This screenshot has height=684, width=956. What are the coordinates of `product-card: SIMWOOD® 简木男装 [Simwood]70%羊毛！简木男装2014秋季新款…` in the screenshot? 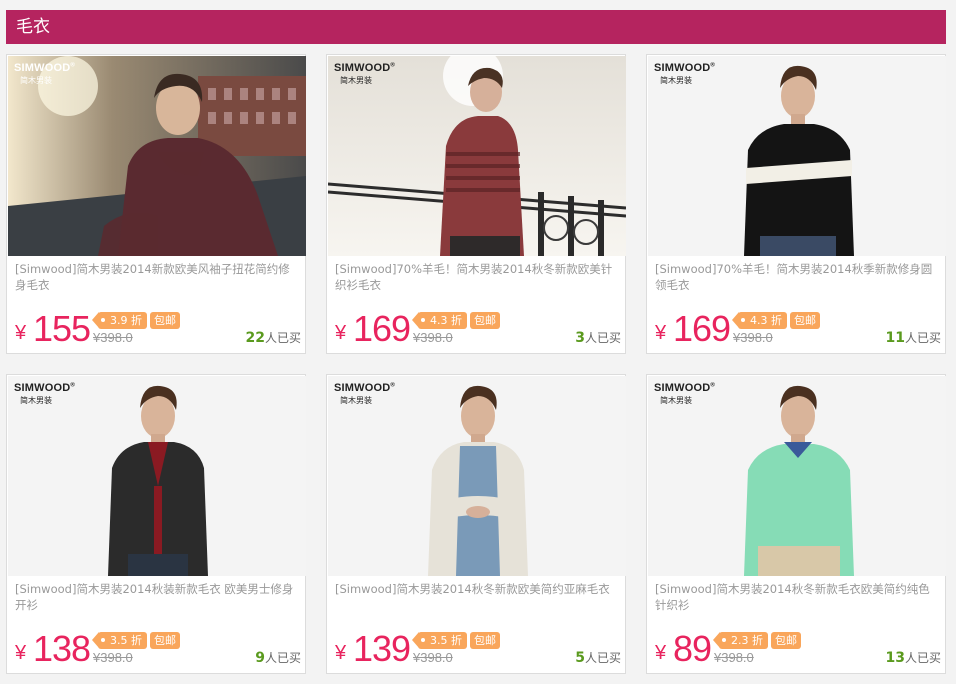 It's located at (796, 204).